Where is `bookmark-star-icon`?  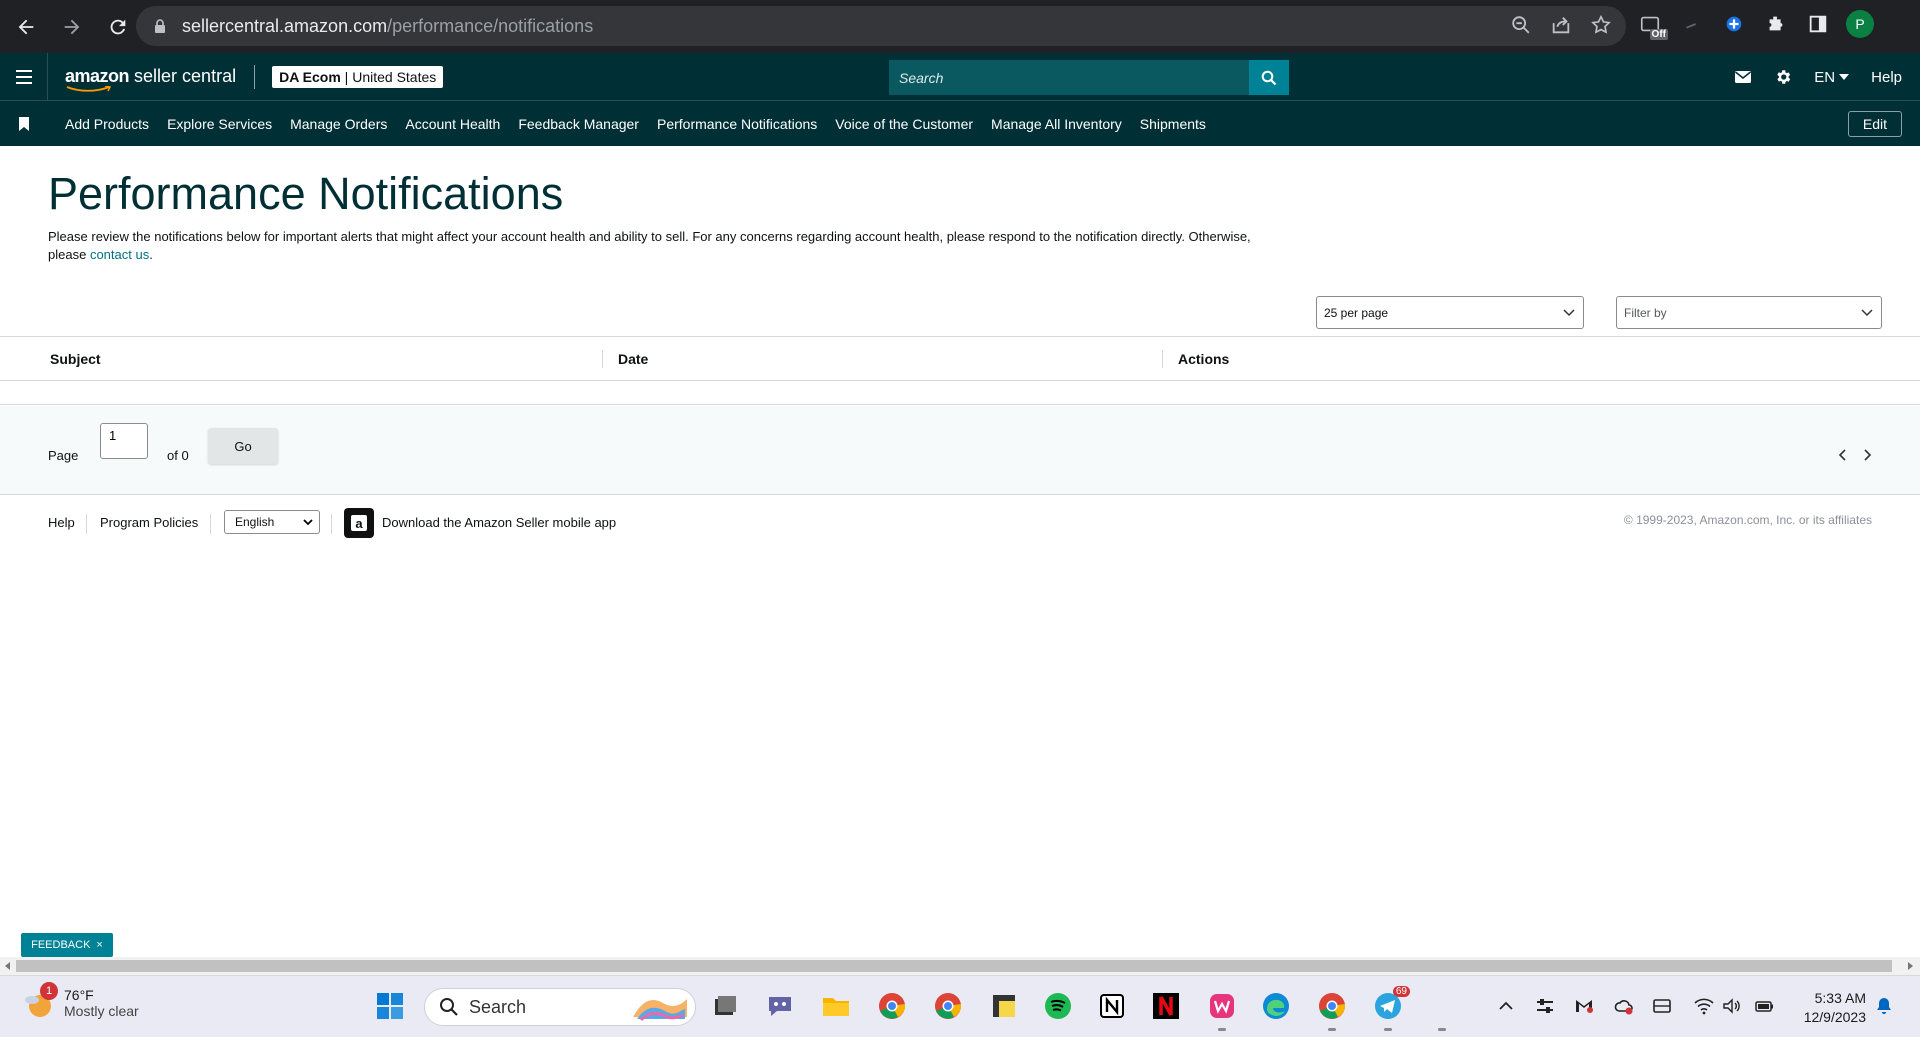
bookmark-star-icon is located at coordinates (1601, 25).